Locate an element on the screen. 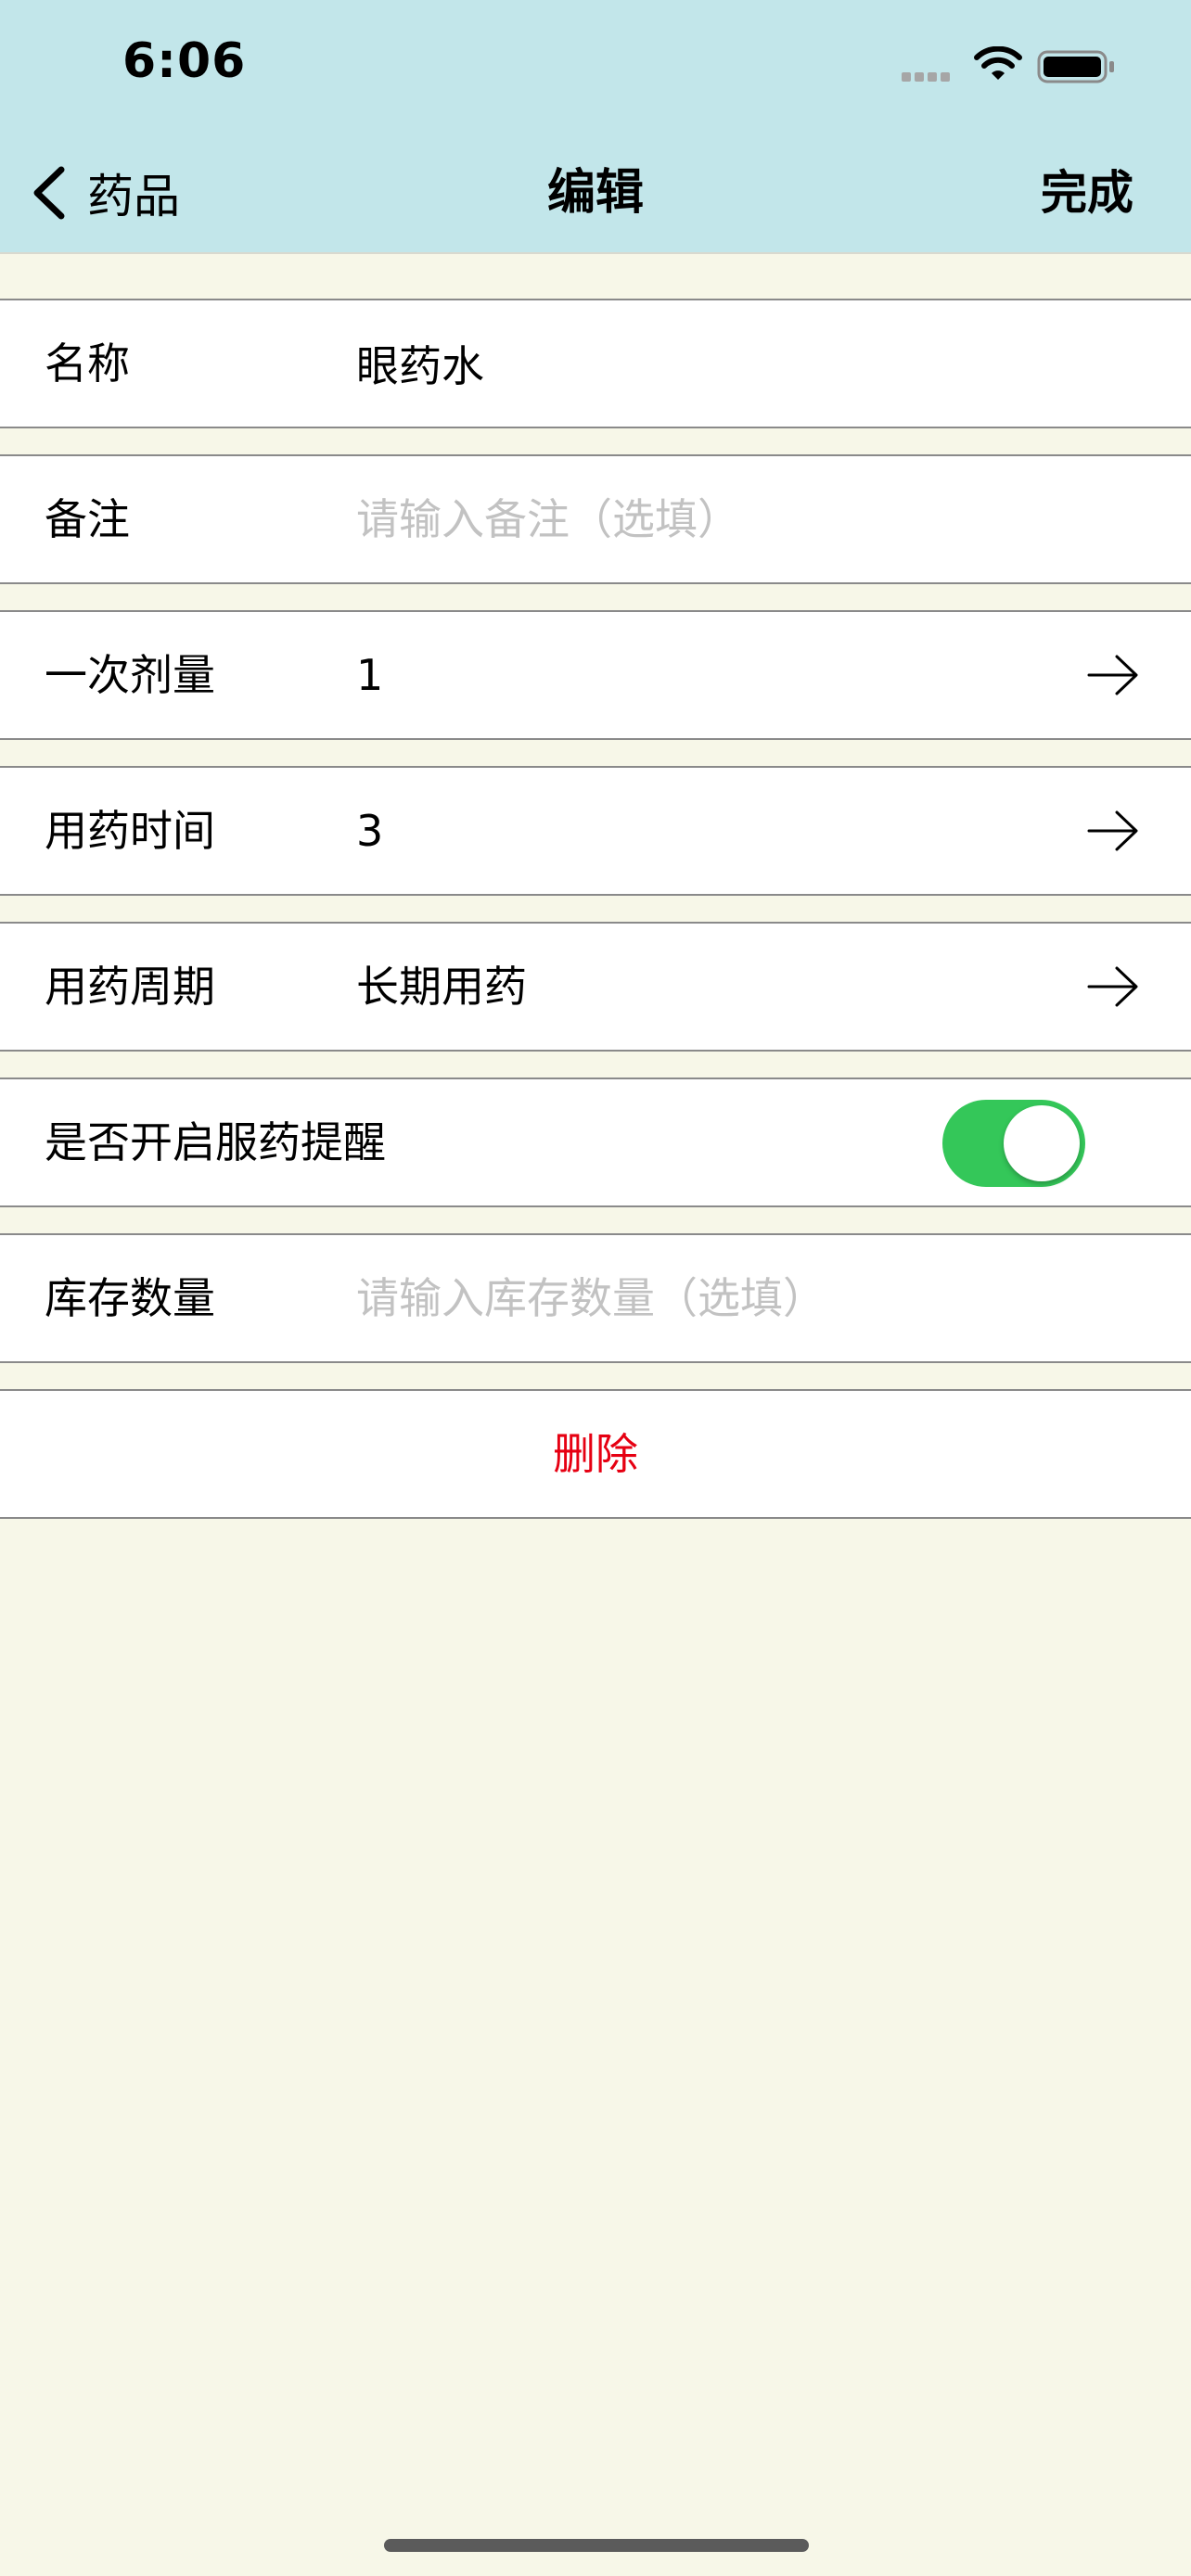 This screenshot has height=2576, width=1191. note-row: 备注 is located at coordinates (595, 519).